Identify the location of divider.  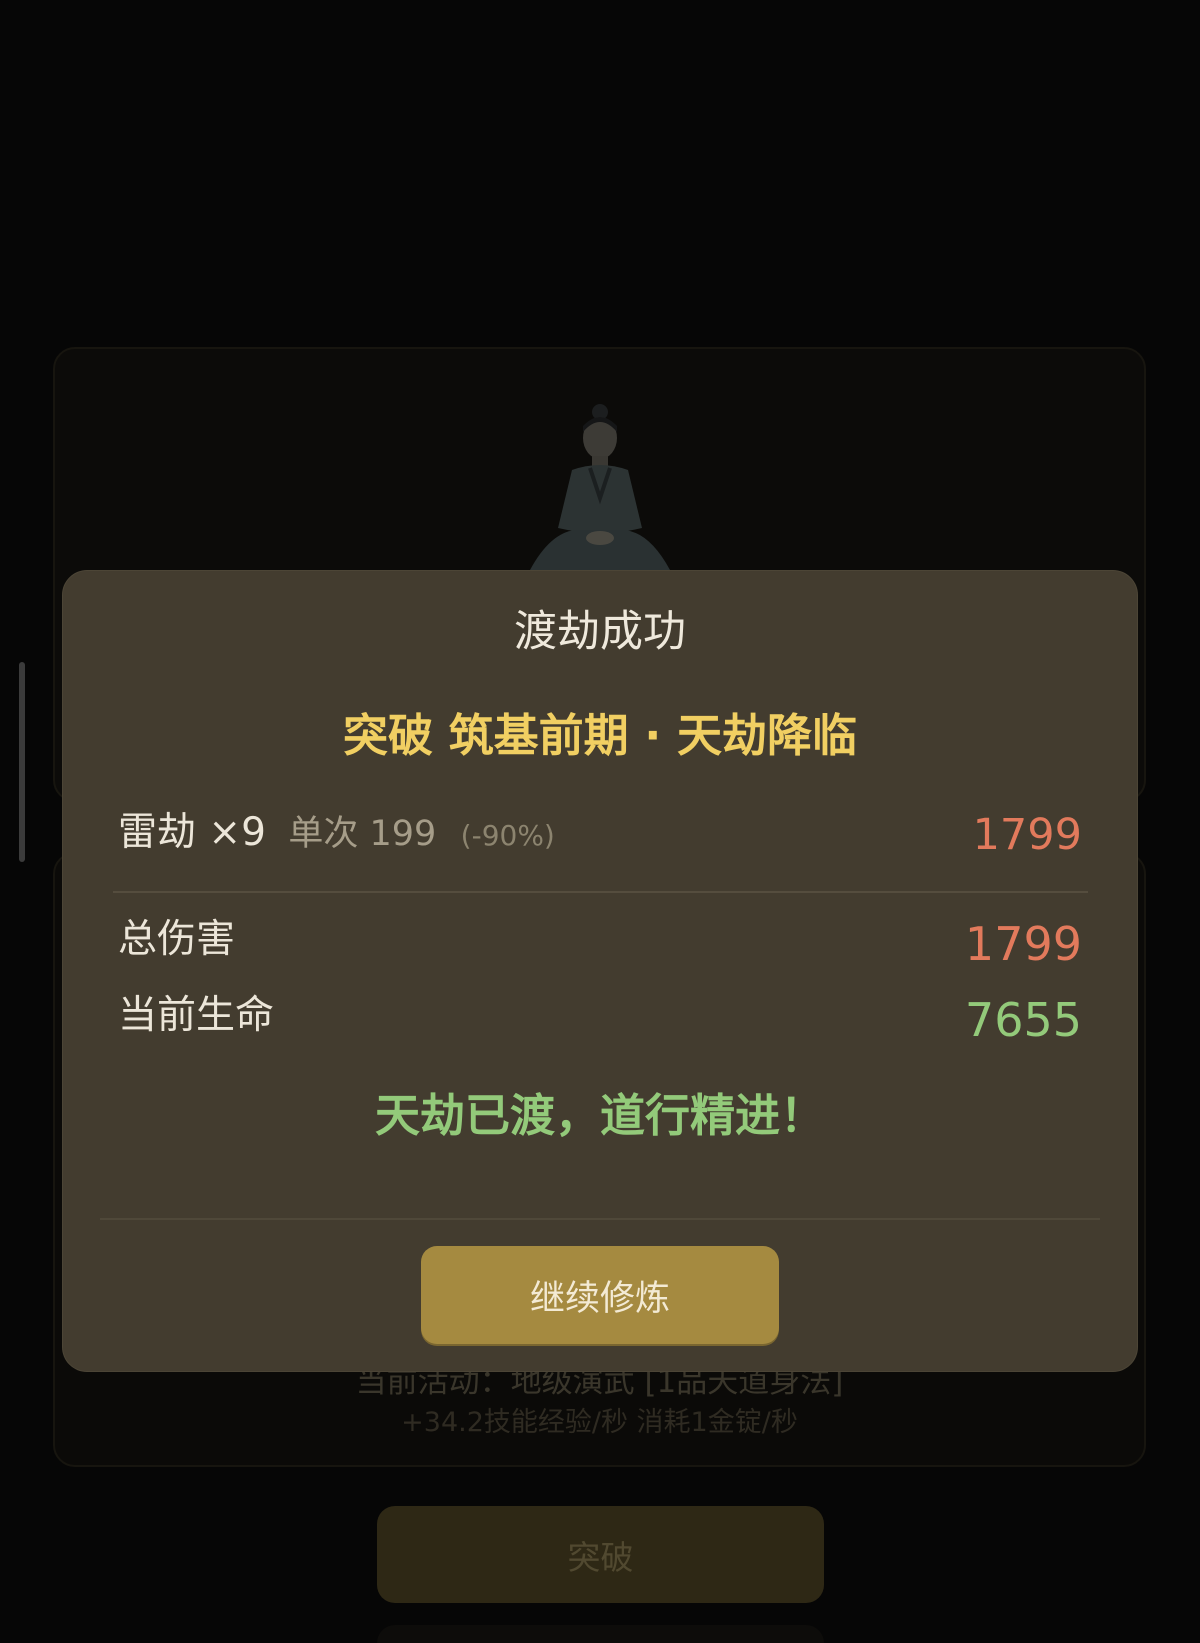
(600, 892).